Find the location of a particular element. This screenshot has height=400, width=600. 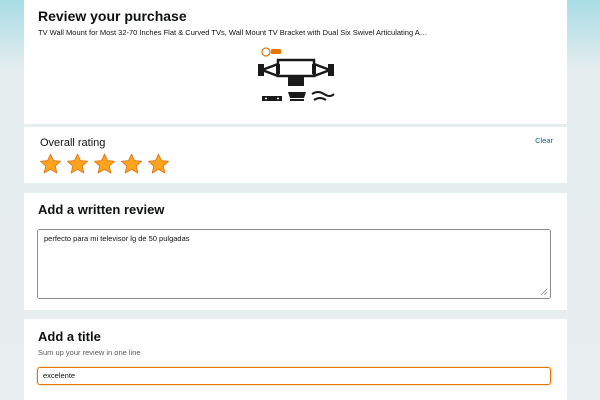

page-title: Review your purchase is located at coordinates (112, 16).